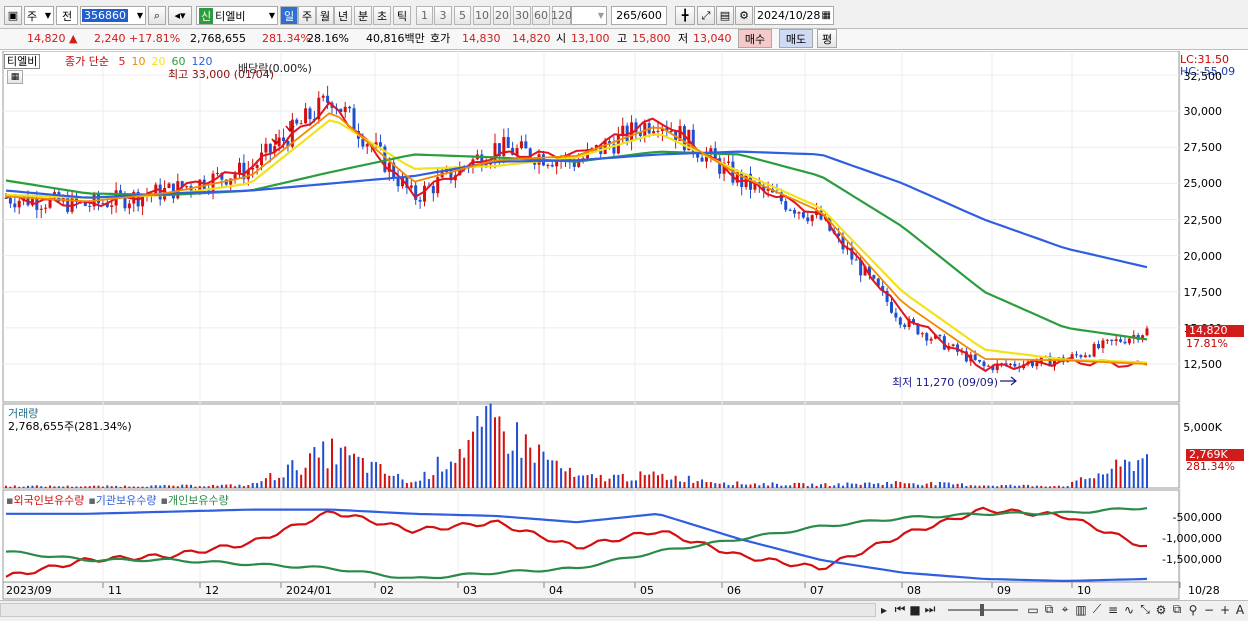 Image resolution: width=1248 pixels, height=621 pixels. What do you see at coordinates (157, 15) in the screenshot?
I see `search-icon: ⌕` at bounding box center [157, 15].